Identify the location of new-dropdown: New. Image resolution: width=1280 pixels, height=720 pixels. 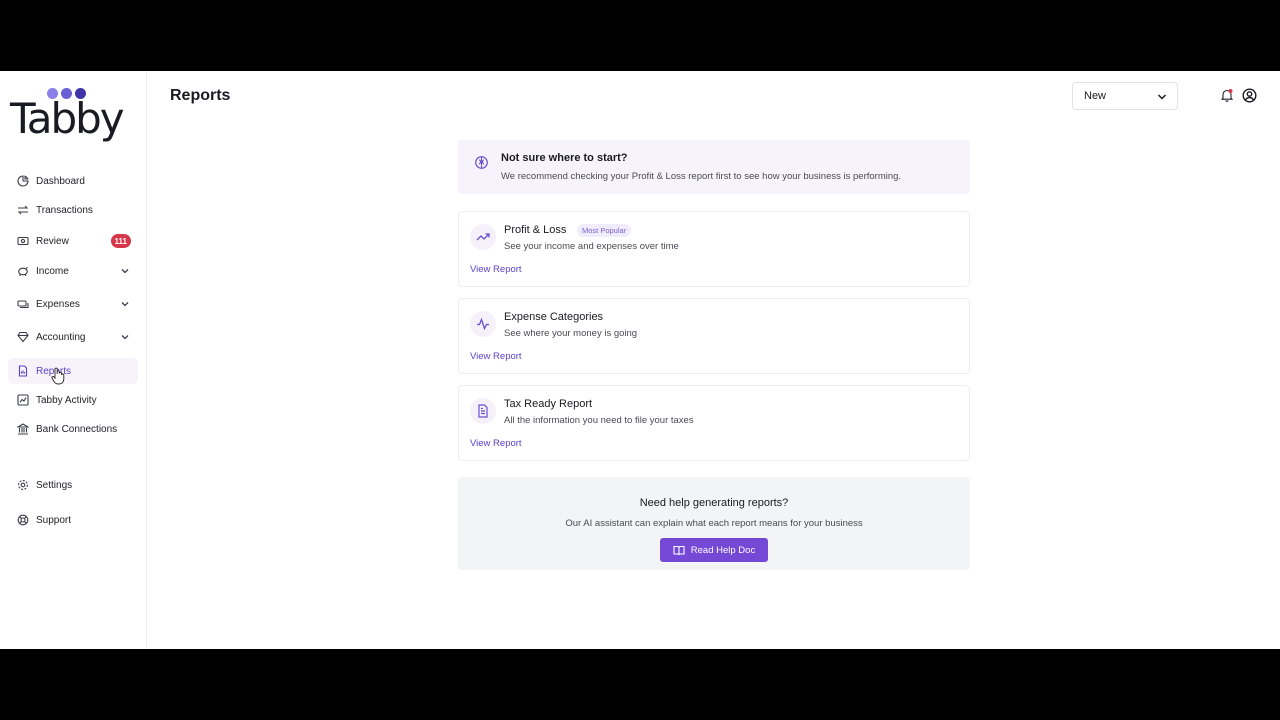
(1125, 96).